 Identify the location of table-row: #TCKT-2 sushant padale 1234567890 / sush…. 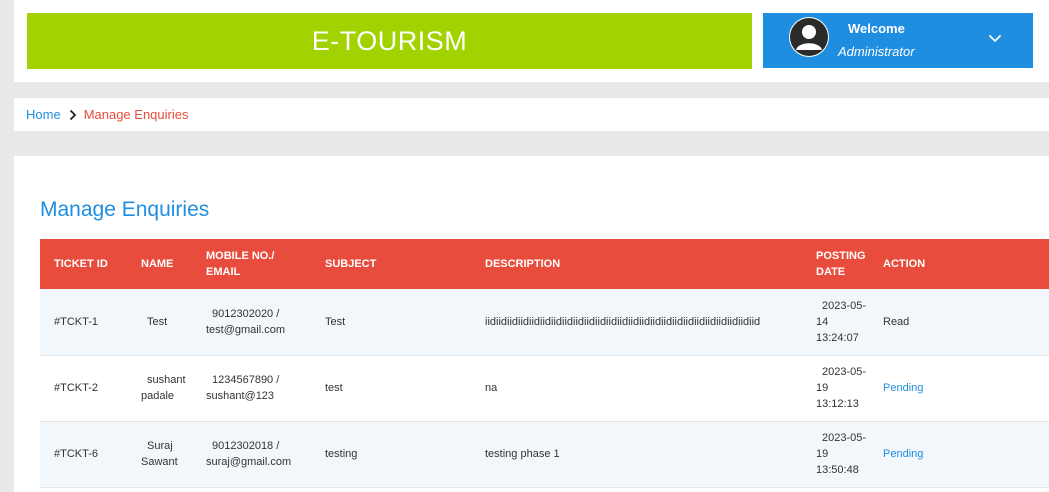
(544, 388).